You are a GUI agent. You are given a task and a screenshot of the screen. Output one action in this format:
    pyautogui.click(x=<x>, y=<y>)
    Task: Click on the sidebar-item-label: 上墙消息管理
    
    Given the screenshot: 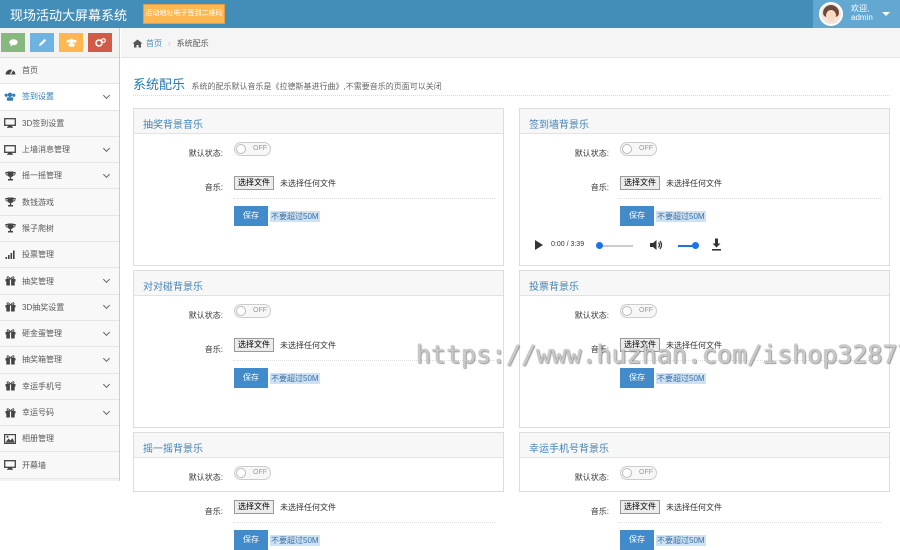 What is the action you would take?
    pyautogui.click(x=46, y=150)
    